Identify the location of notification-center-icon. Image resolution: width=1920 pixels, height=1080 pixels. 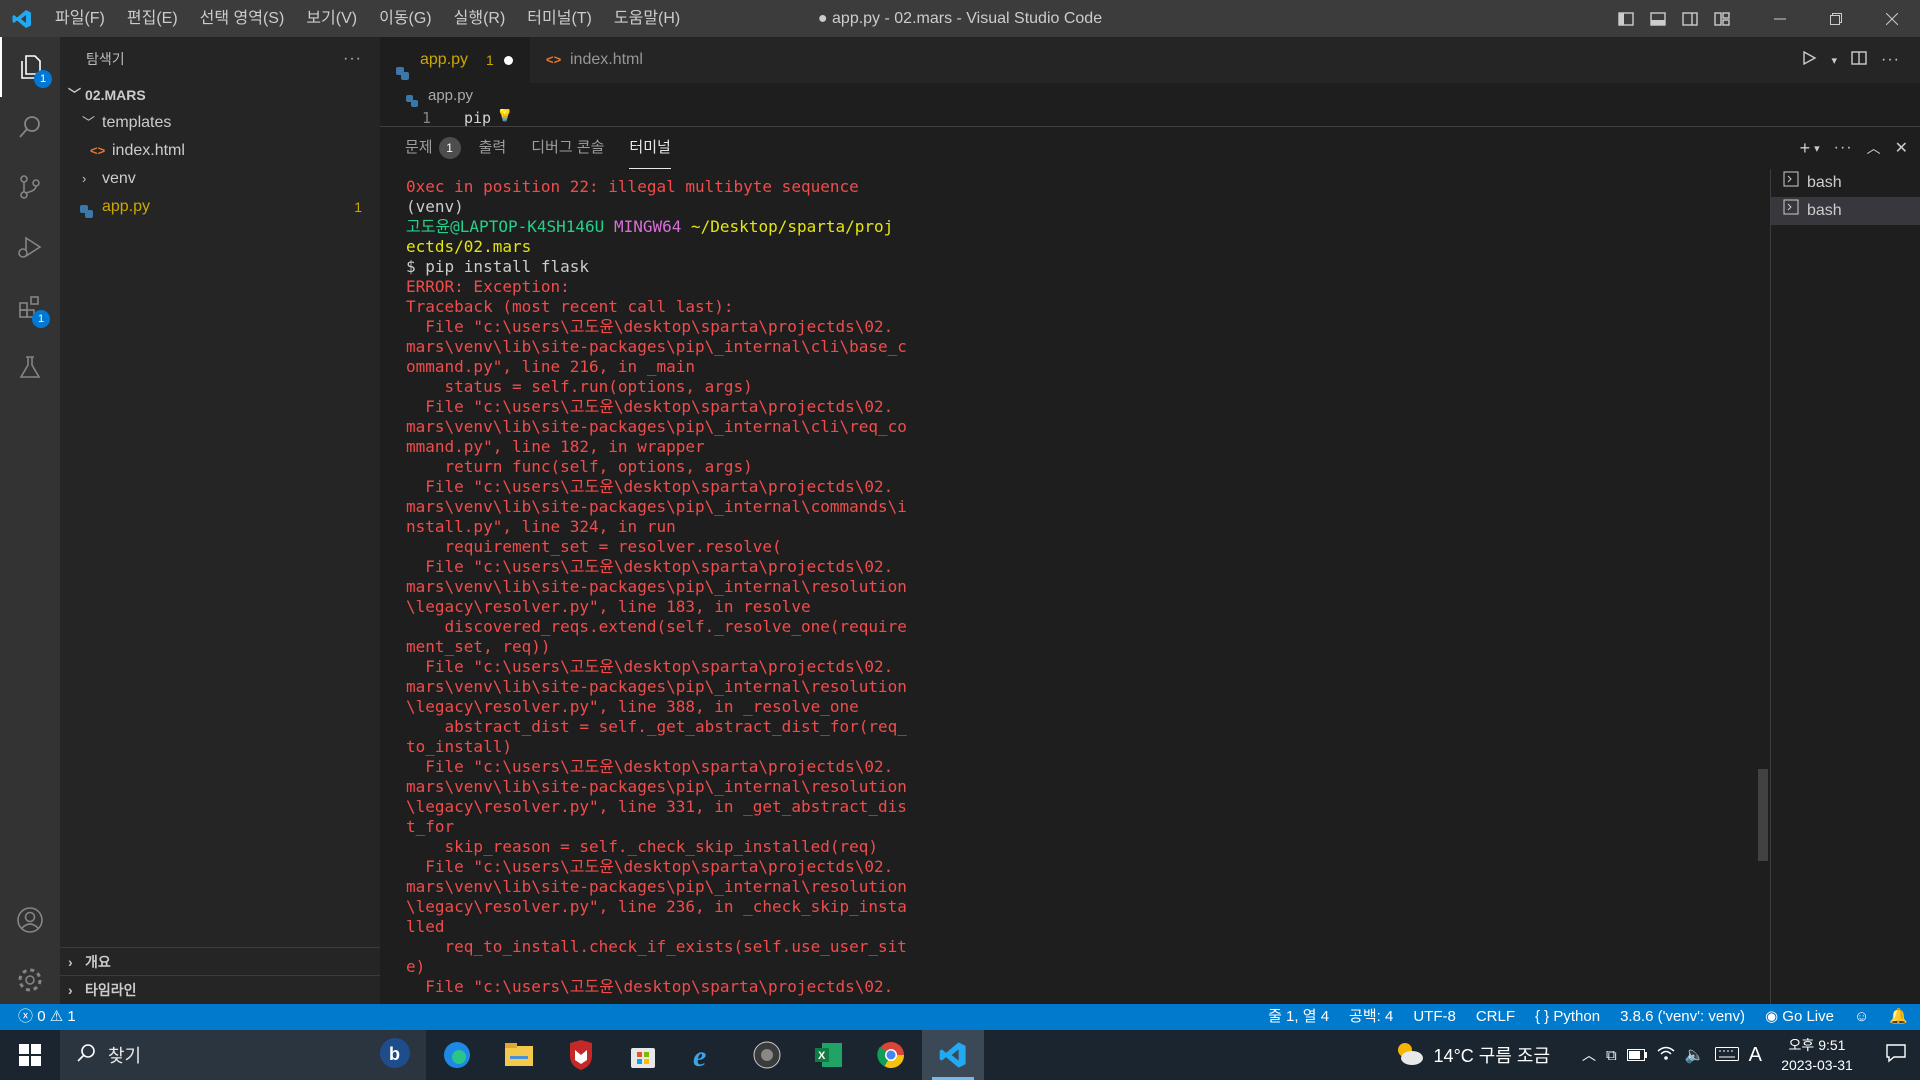
(1896, 1055).